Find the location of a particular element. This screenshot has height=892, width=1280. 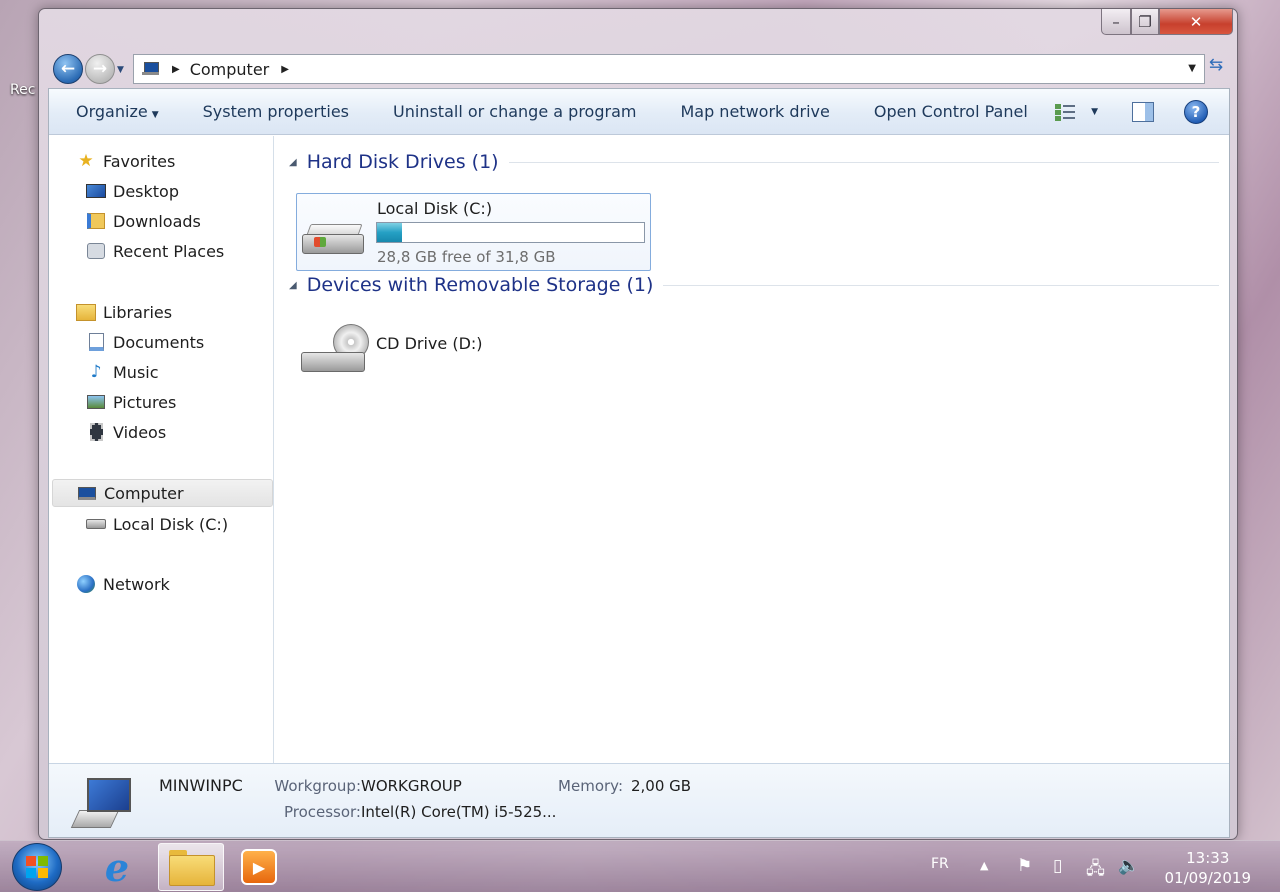

taskbar-internet-explorer: e is located at coordinates (117, 867).